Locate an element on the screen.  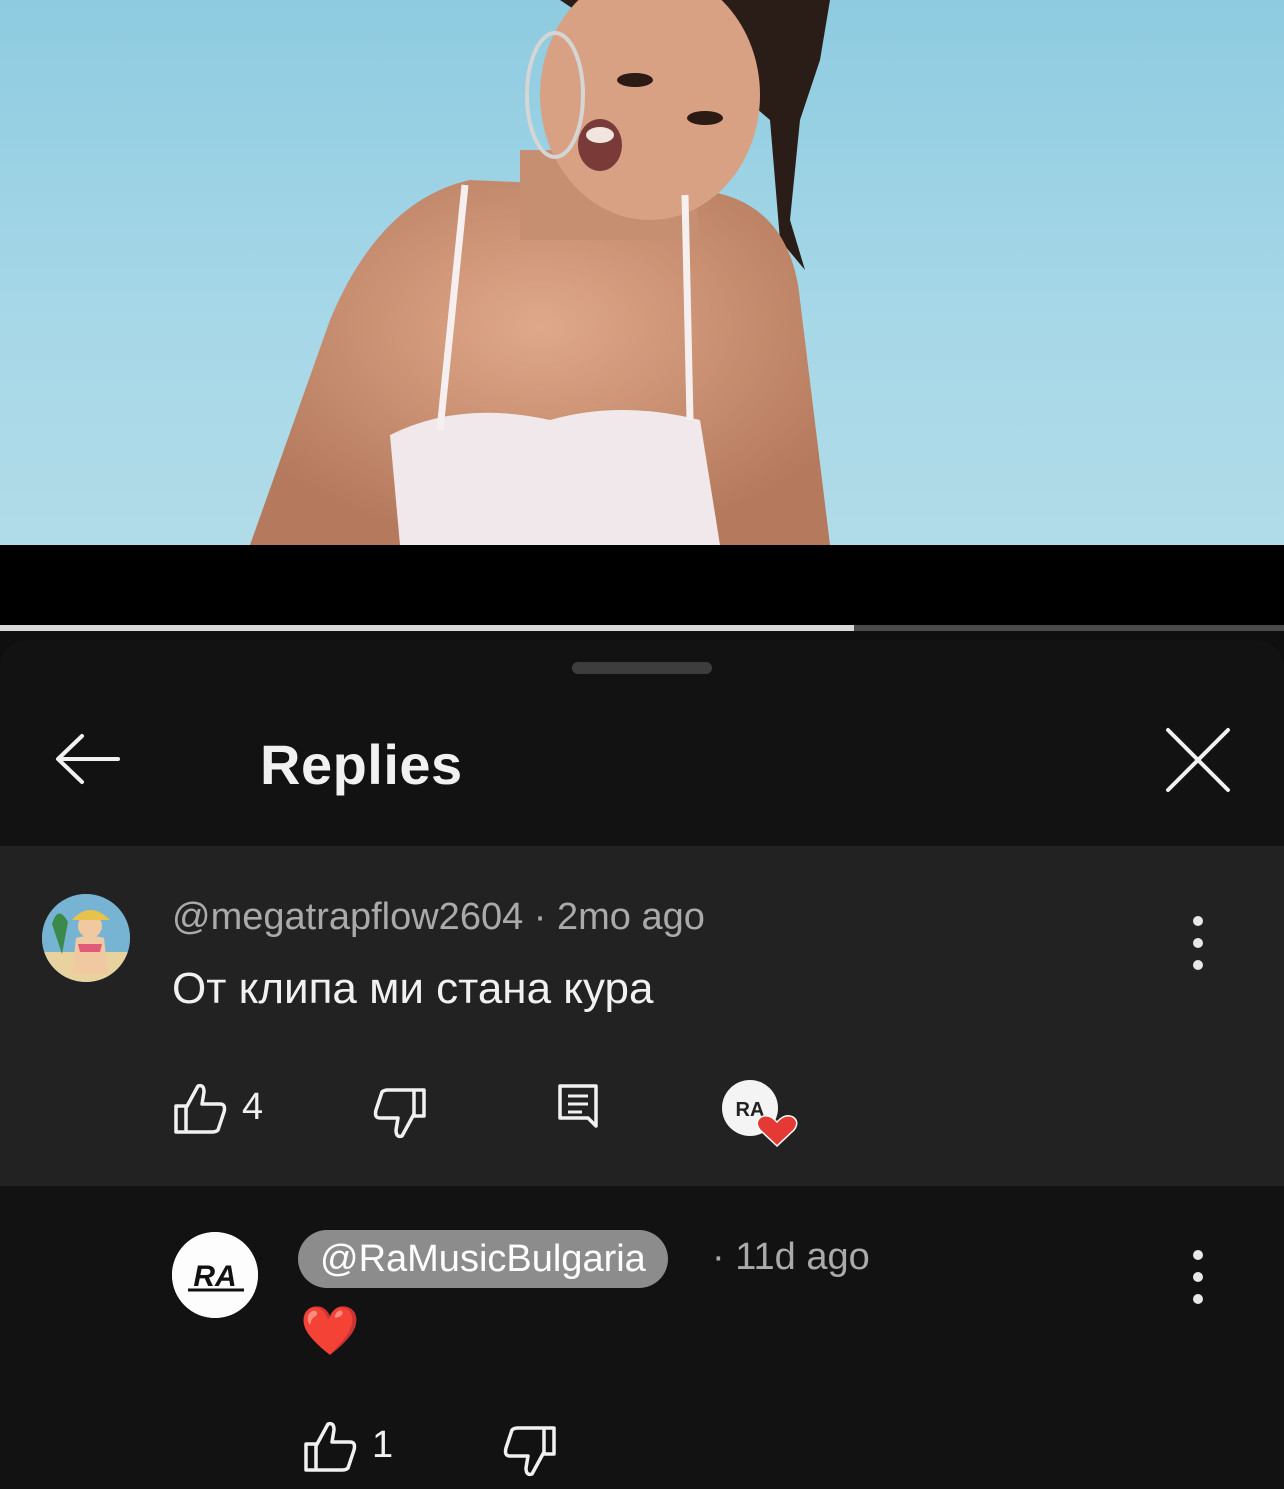
reply-text: ❤️ is located at coordinates (330, 1331).